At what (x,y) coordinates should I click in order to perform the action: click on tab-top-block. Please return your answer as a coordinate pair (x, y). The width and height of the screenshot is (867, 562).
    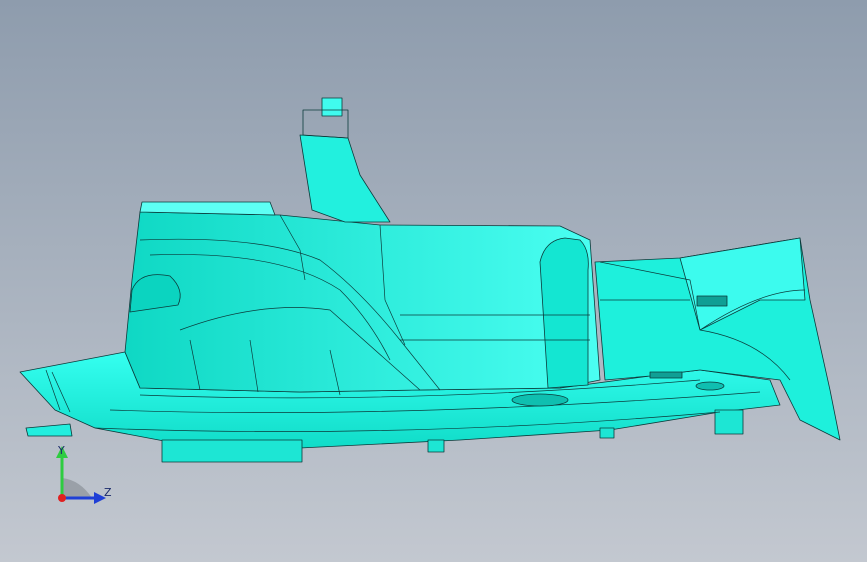
    Looking at the image, I should click on (332, 107).